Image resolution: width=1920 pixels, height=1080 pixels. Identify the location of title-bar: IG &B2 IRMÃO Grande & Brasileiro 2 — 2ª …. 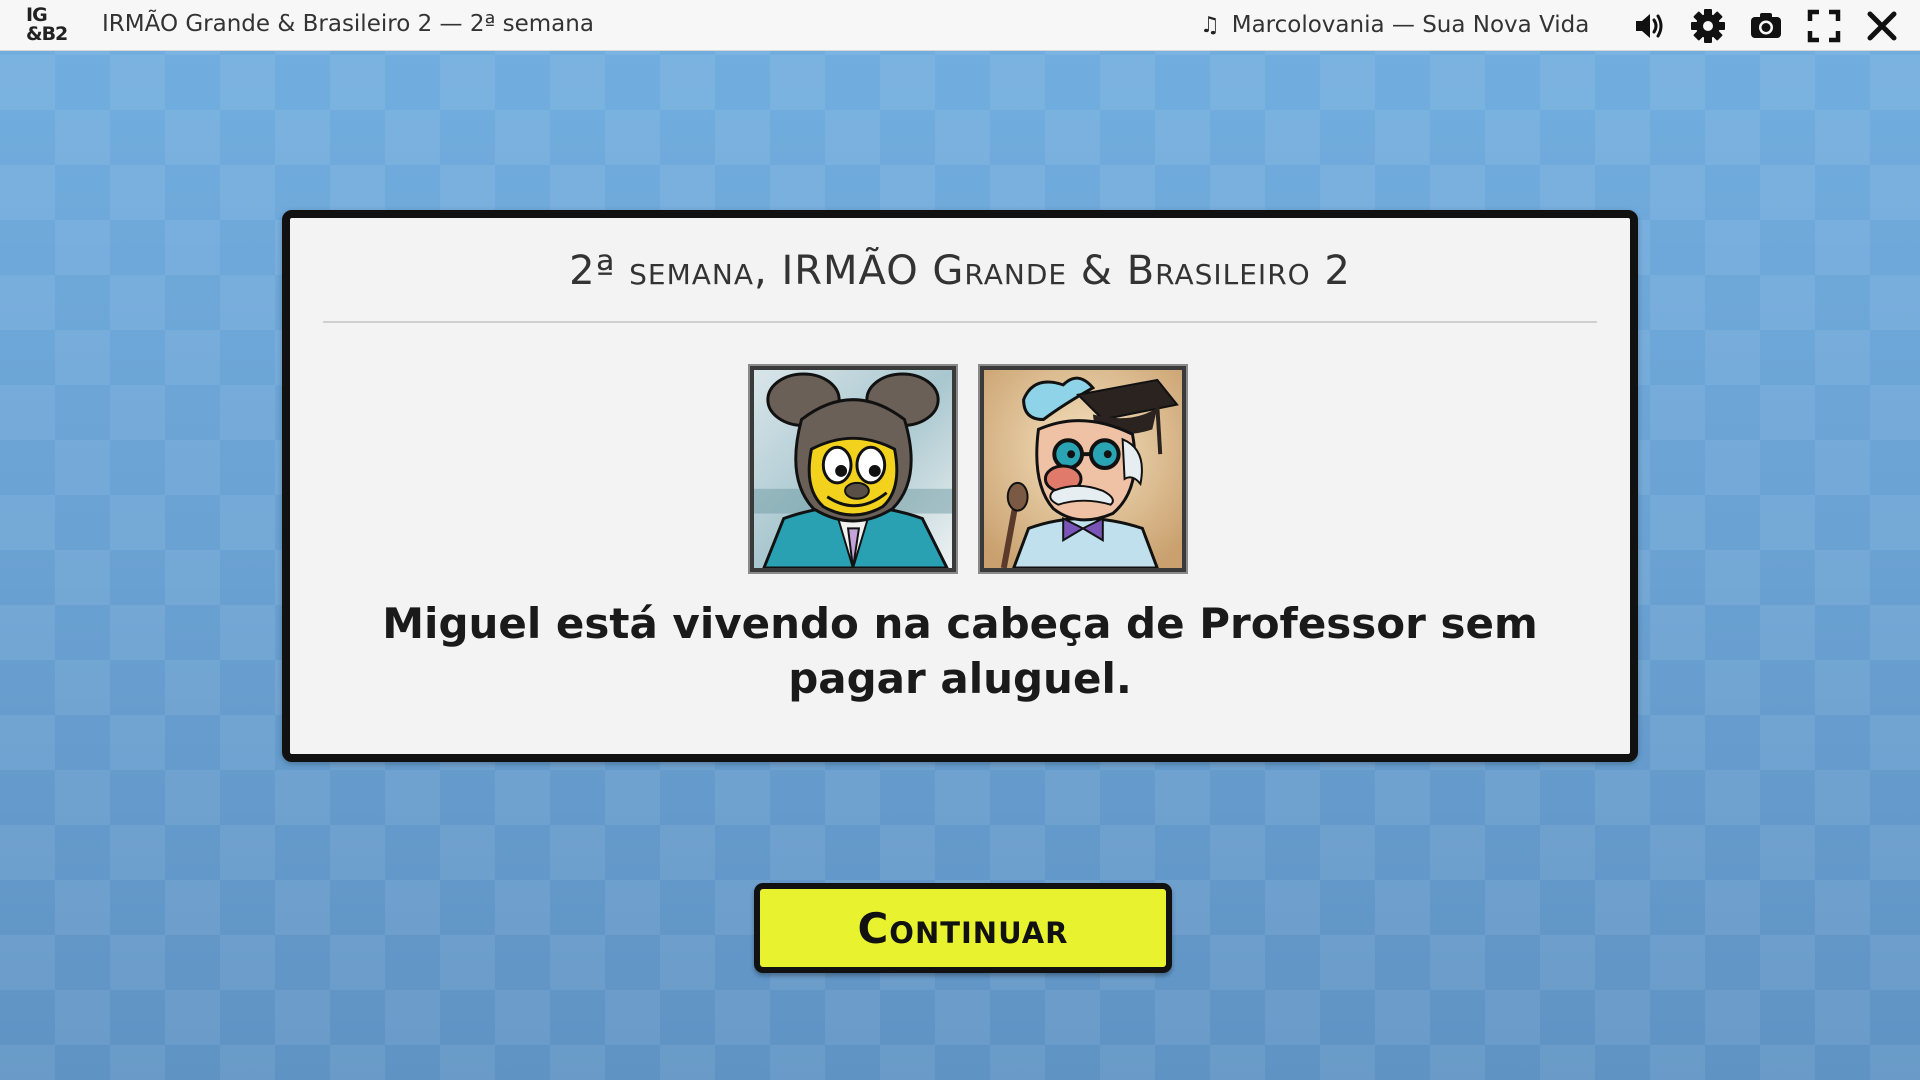
(960, 25).